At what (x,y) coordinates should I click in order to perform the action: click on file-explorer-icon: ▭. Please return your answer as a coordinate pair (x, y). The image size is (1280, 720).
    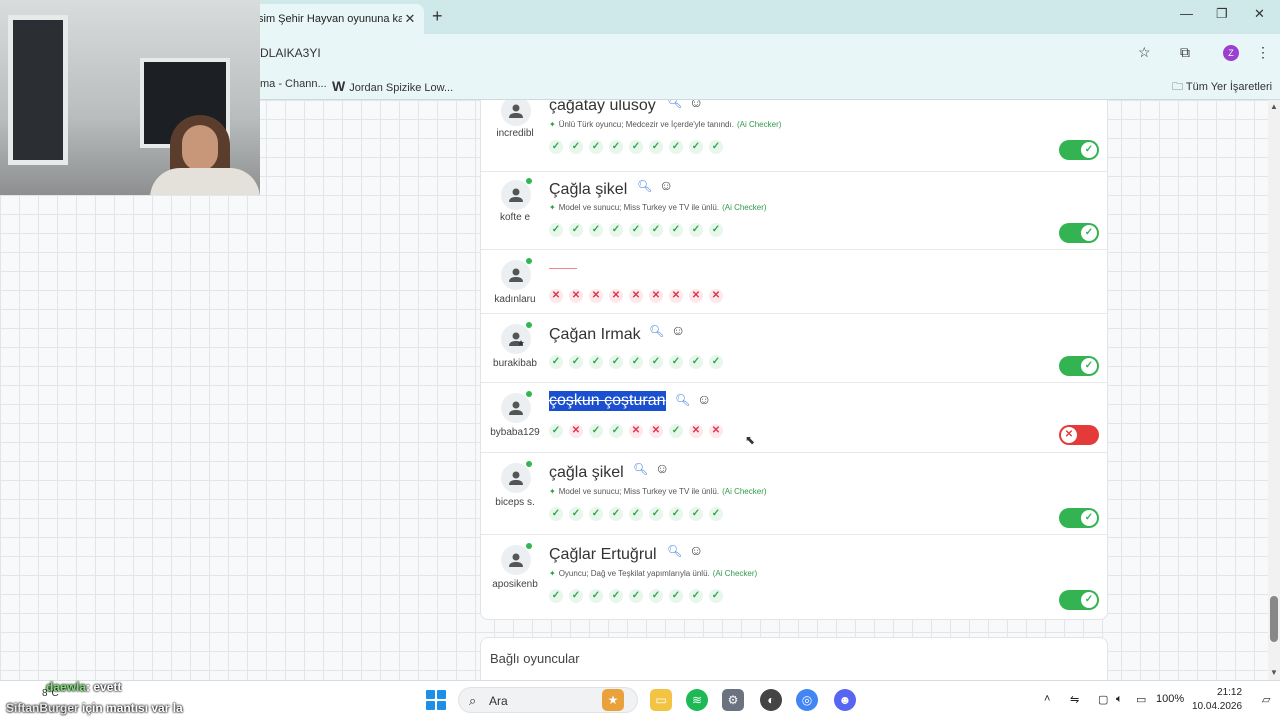
    Looking at the image, I should click on (661, 700).